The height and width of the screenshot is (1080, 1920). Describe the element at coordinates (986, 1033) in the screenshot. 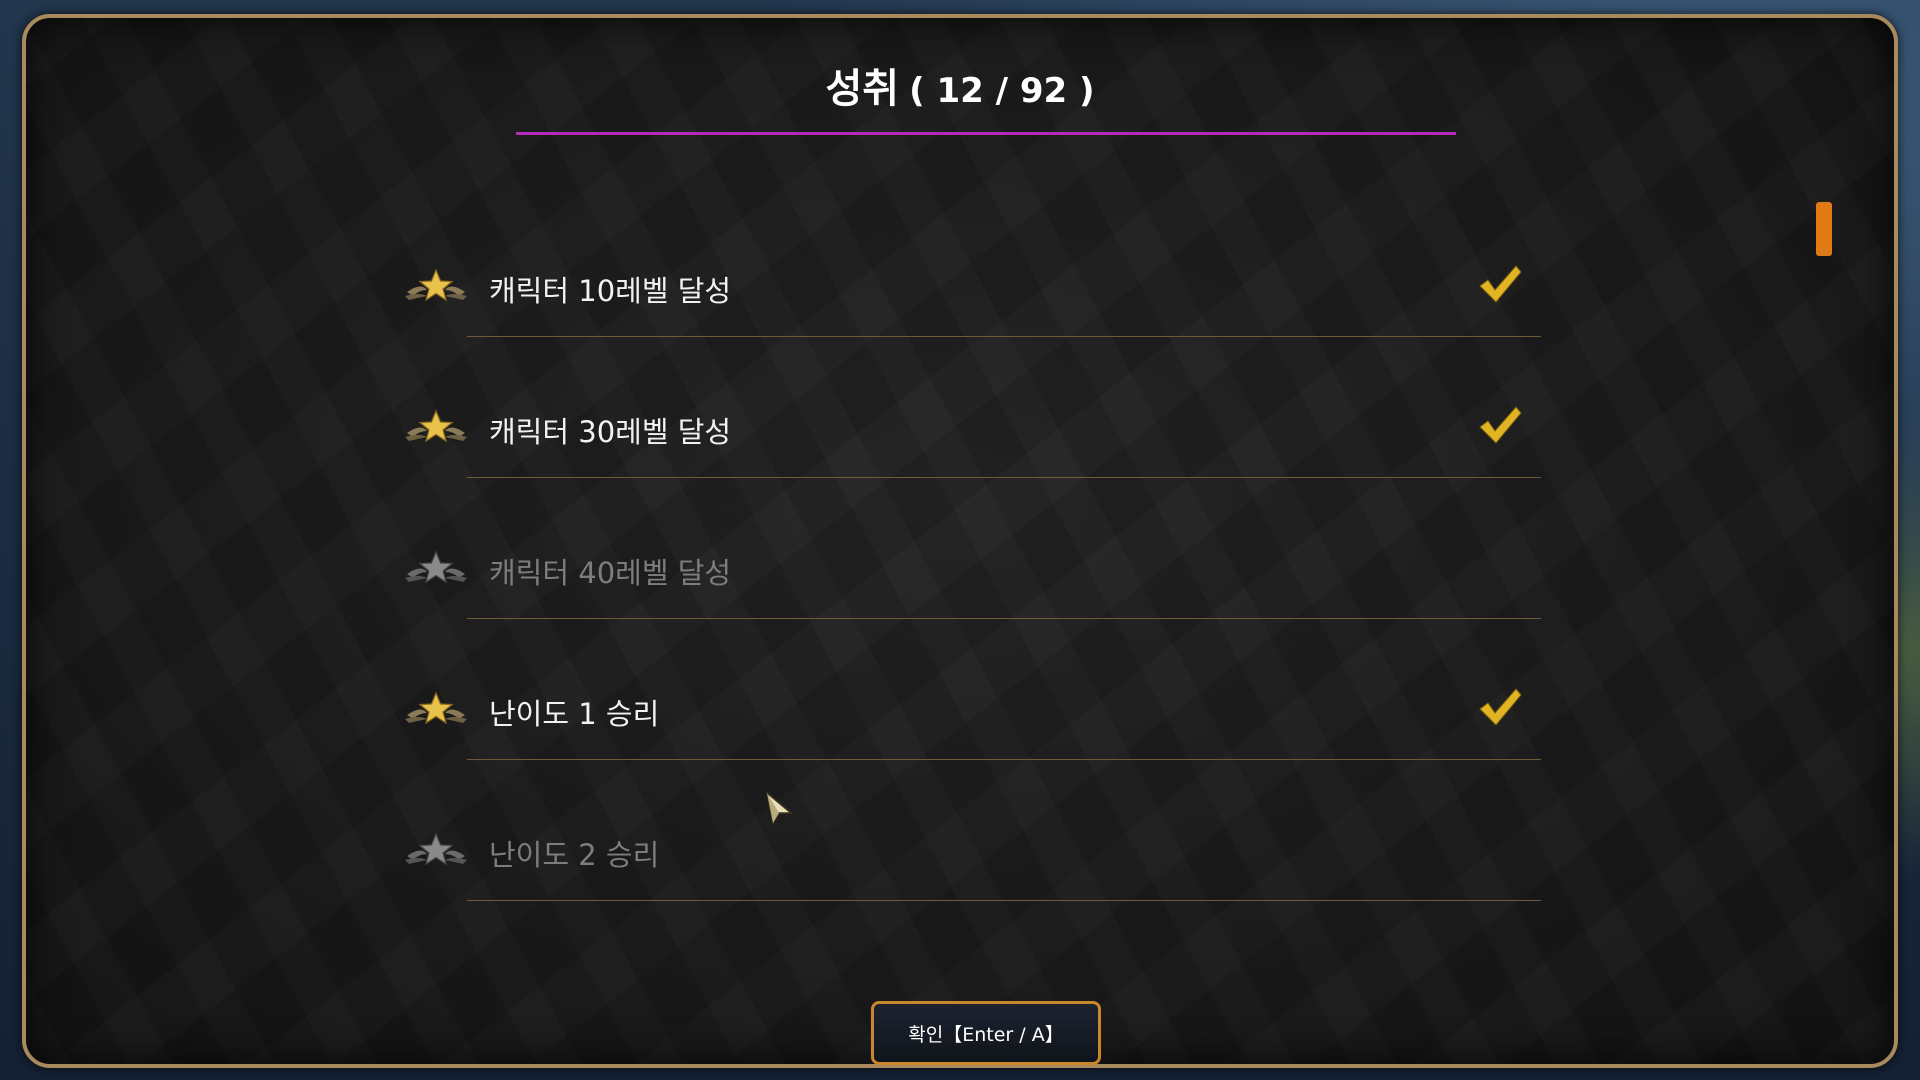

I see `confirm-button: 확인【Enter / A】` at that location.